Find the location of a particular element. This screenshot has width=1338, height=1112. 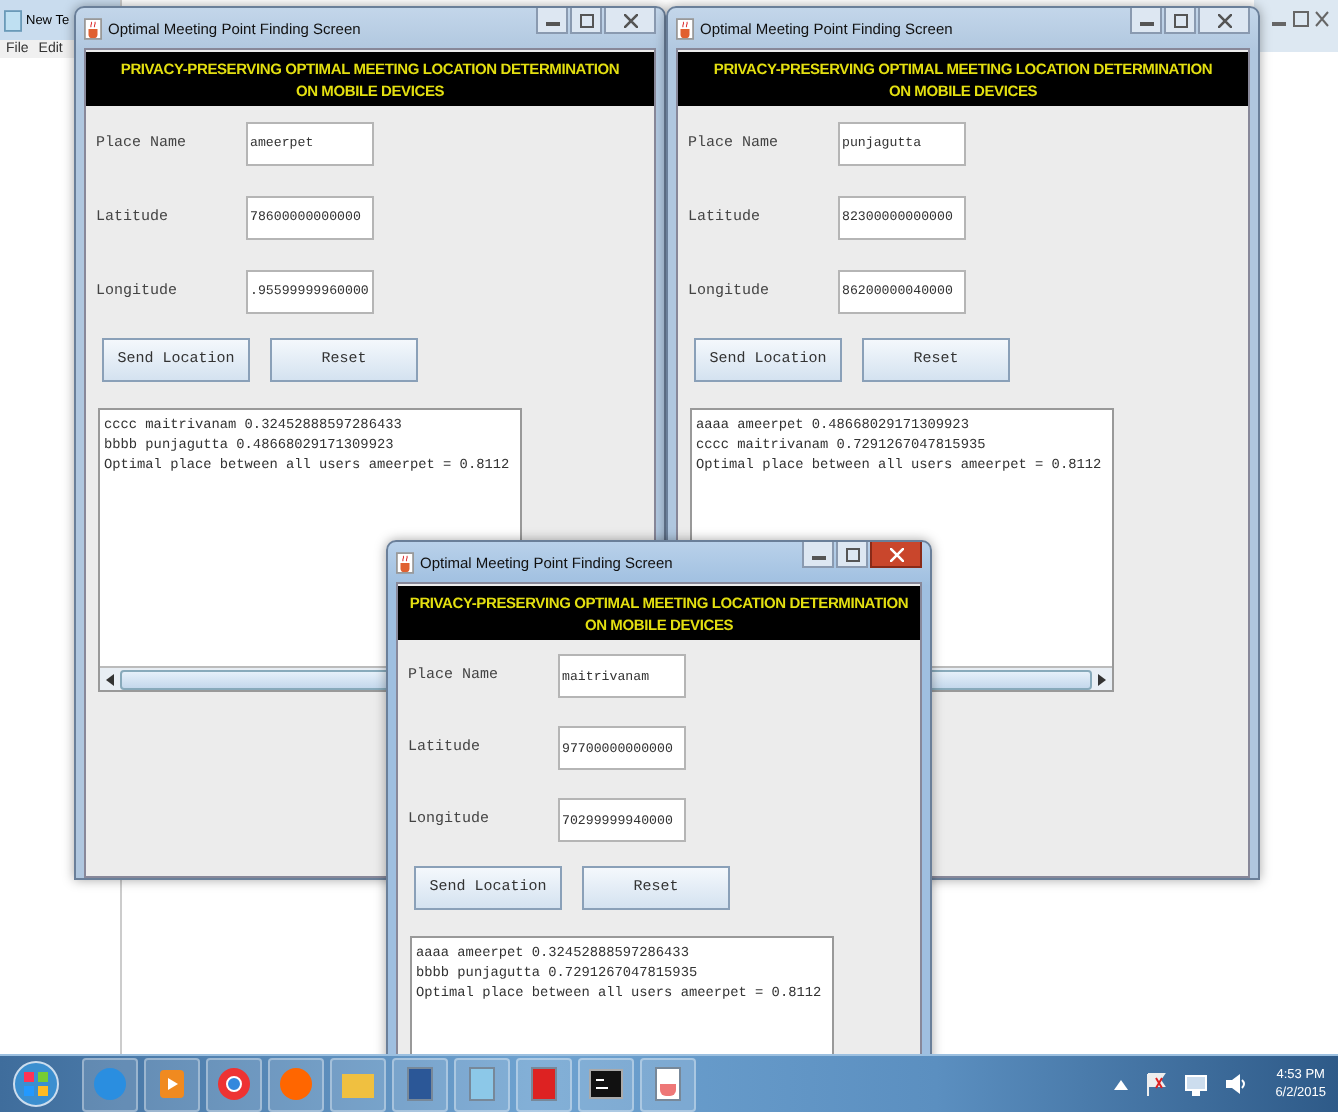

terminal-icon is located at coordinates (606, 1084).